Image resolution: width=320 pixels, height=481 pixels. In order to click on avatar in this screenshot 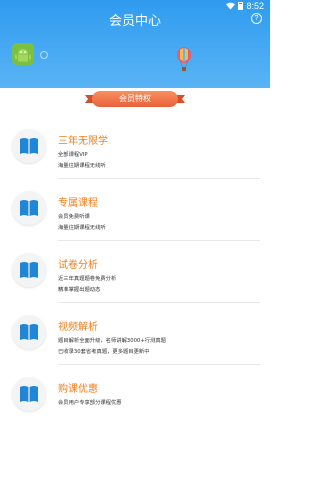, I will do `click(23, 54)`.